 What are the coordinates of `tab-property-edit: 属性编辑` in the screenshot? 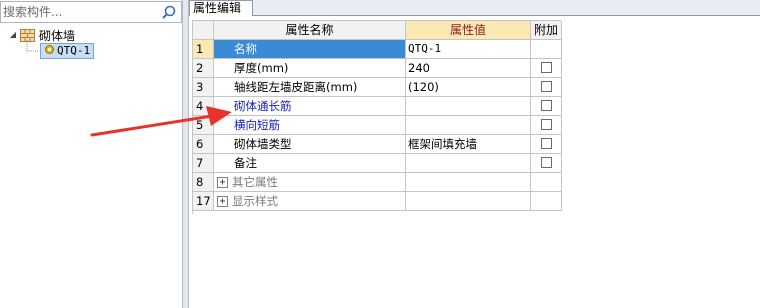 It's located at (221, 8).